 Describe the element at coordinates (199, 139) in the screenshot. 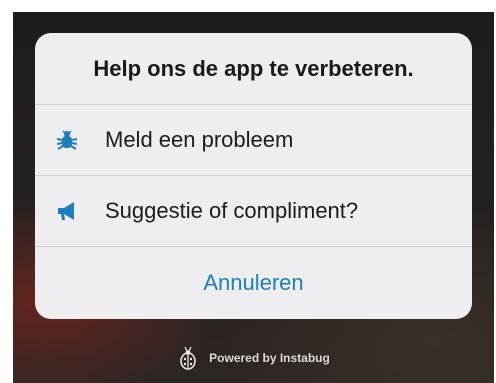

I see `report-problem-label: Meld een probleem` at that location.